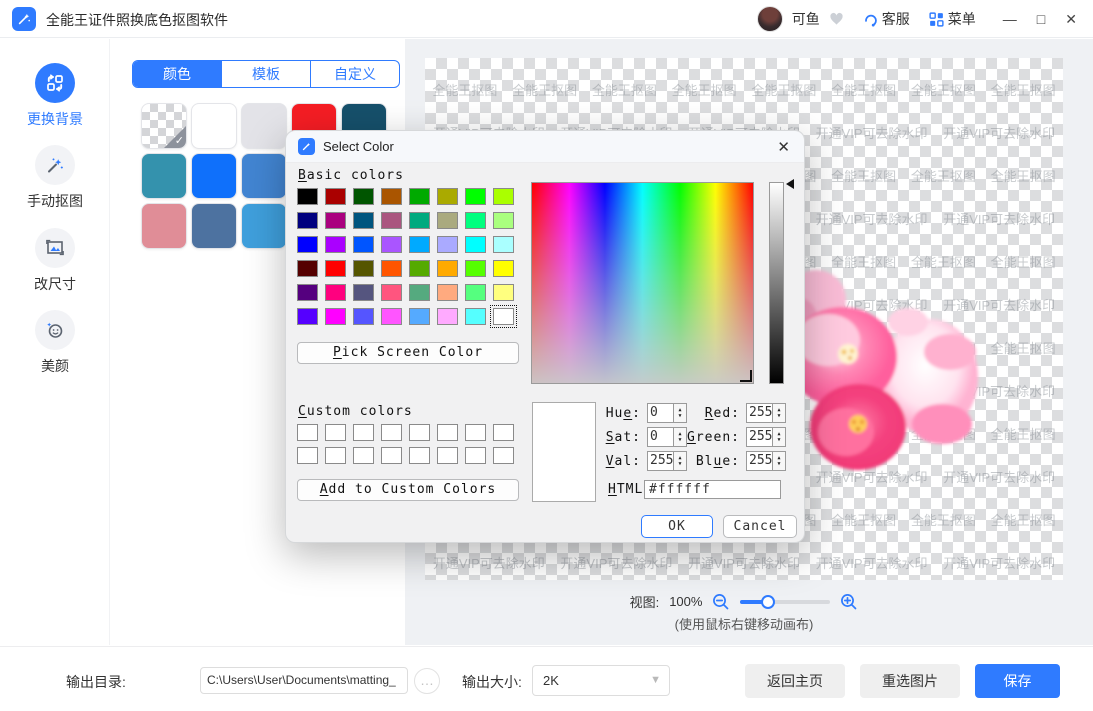 The image size is (1093, 711). Describe the element at coordinates (760, 526) in the screenshot. I see `cancel-button: Cancel` at that location.